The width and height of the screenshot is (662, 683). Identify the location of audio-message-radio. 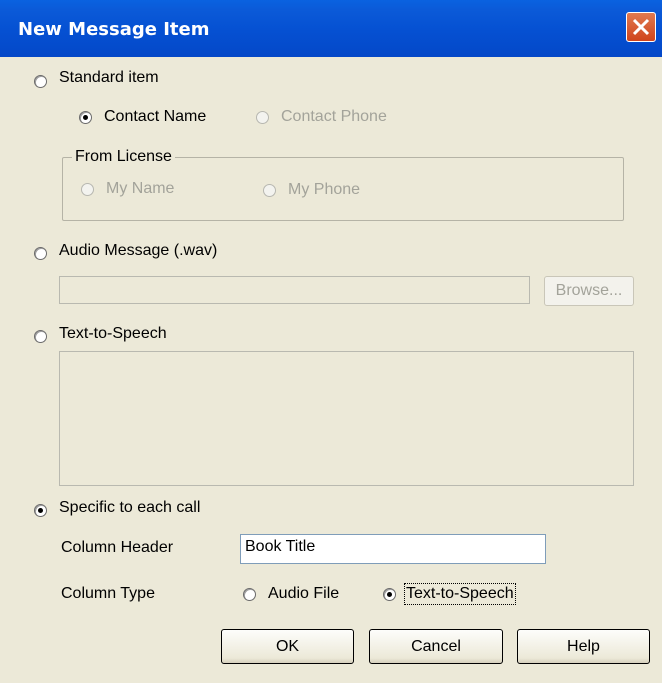
(40, 253).